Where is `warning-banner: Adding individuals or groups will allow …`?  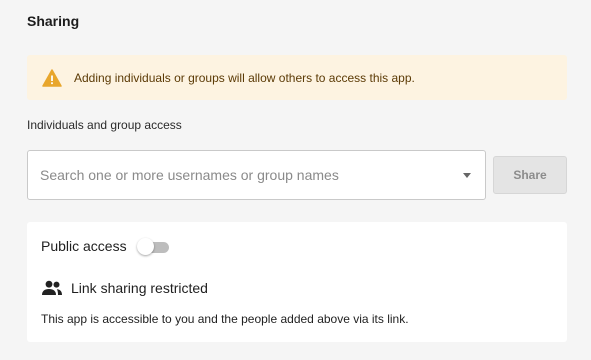 warning-banner: Adding individuals or groups will allow … is located at coordinates (297, 77).